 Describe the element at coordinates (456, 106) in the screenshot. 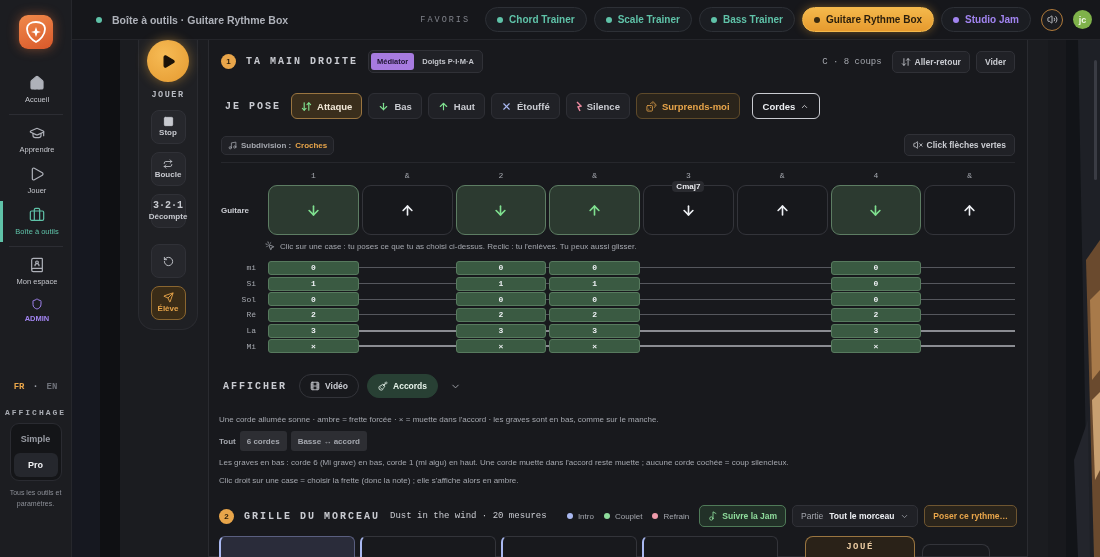

I see `stroke-button: Haut` at that location.